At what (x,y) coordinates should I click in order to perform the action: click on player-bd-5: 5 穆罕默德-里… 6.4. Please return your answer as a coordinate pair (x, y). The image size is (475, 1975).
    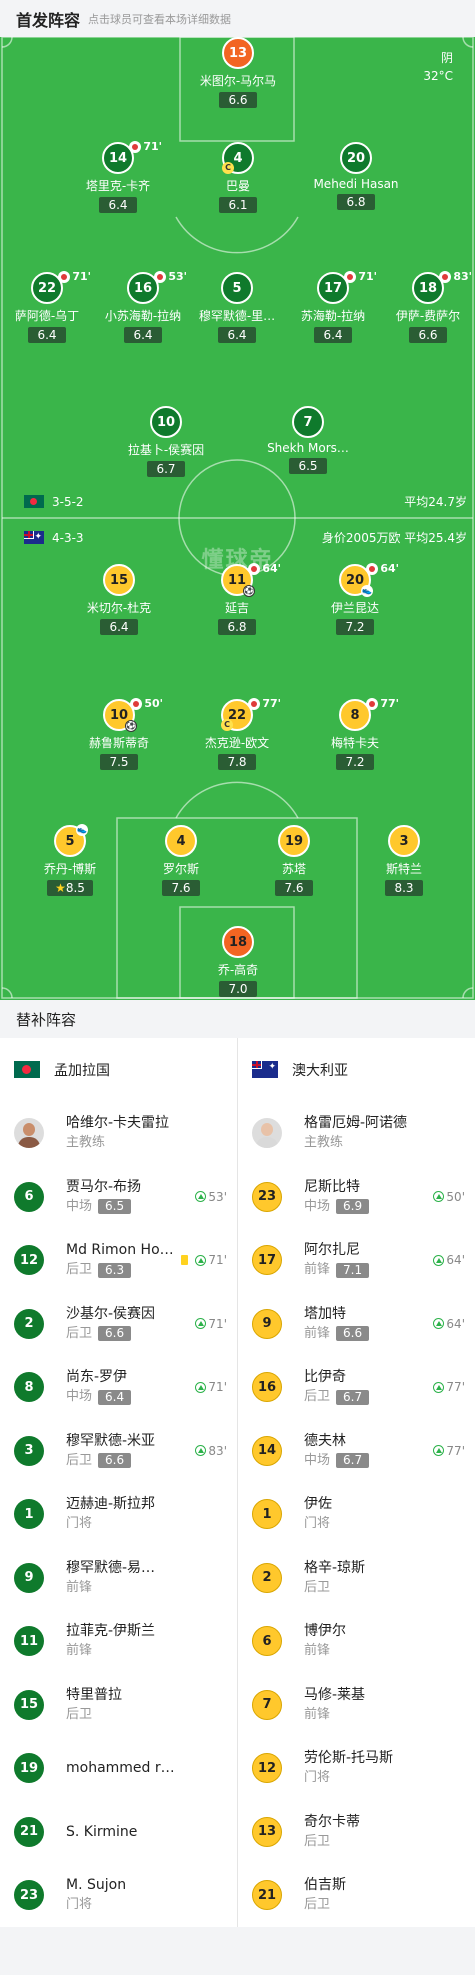
    Looking at the image, I should click on (237, 307).